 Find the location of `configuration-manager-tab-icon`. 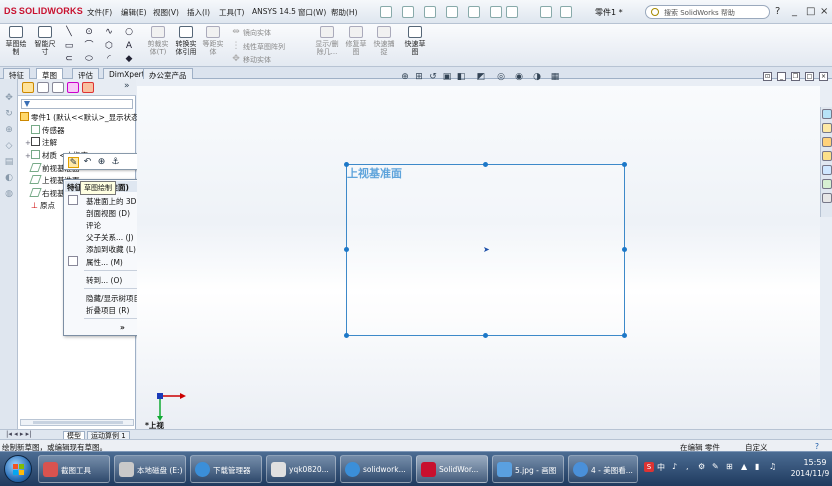

configuration-manager-tab-icon is located at coordinates (58, 87).